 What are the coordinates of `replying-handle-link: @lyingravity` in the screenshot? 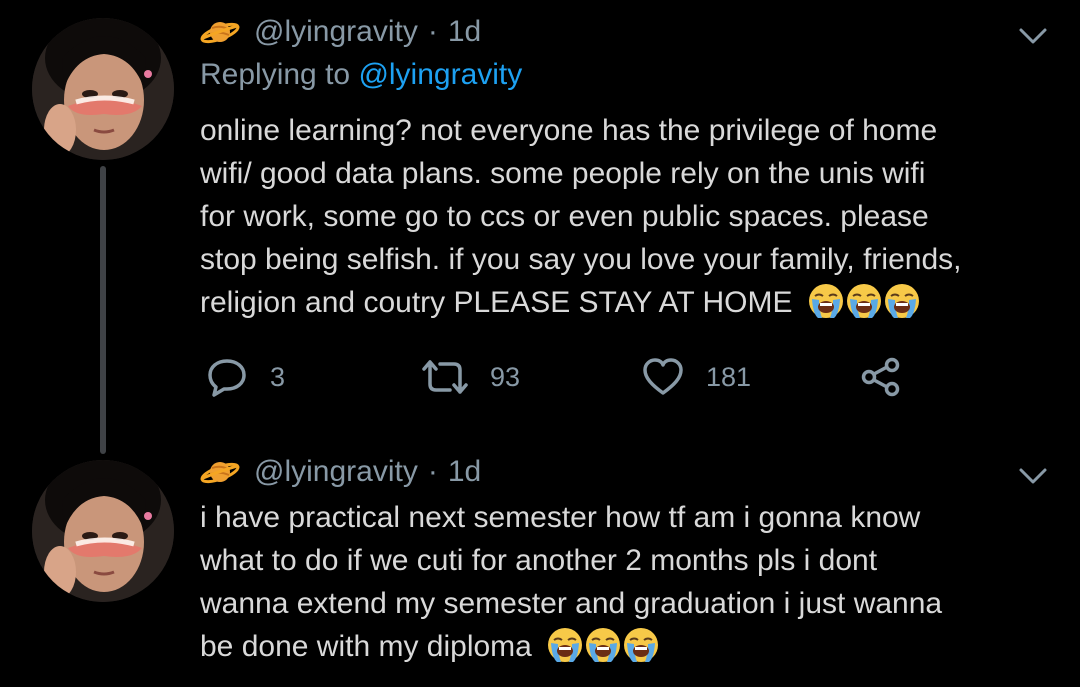 It's located at (440, 74).